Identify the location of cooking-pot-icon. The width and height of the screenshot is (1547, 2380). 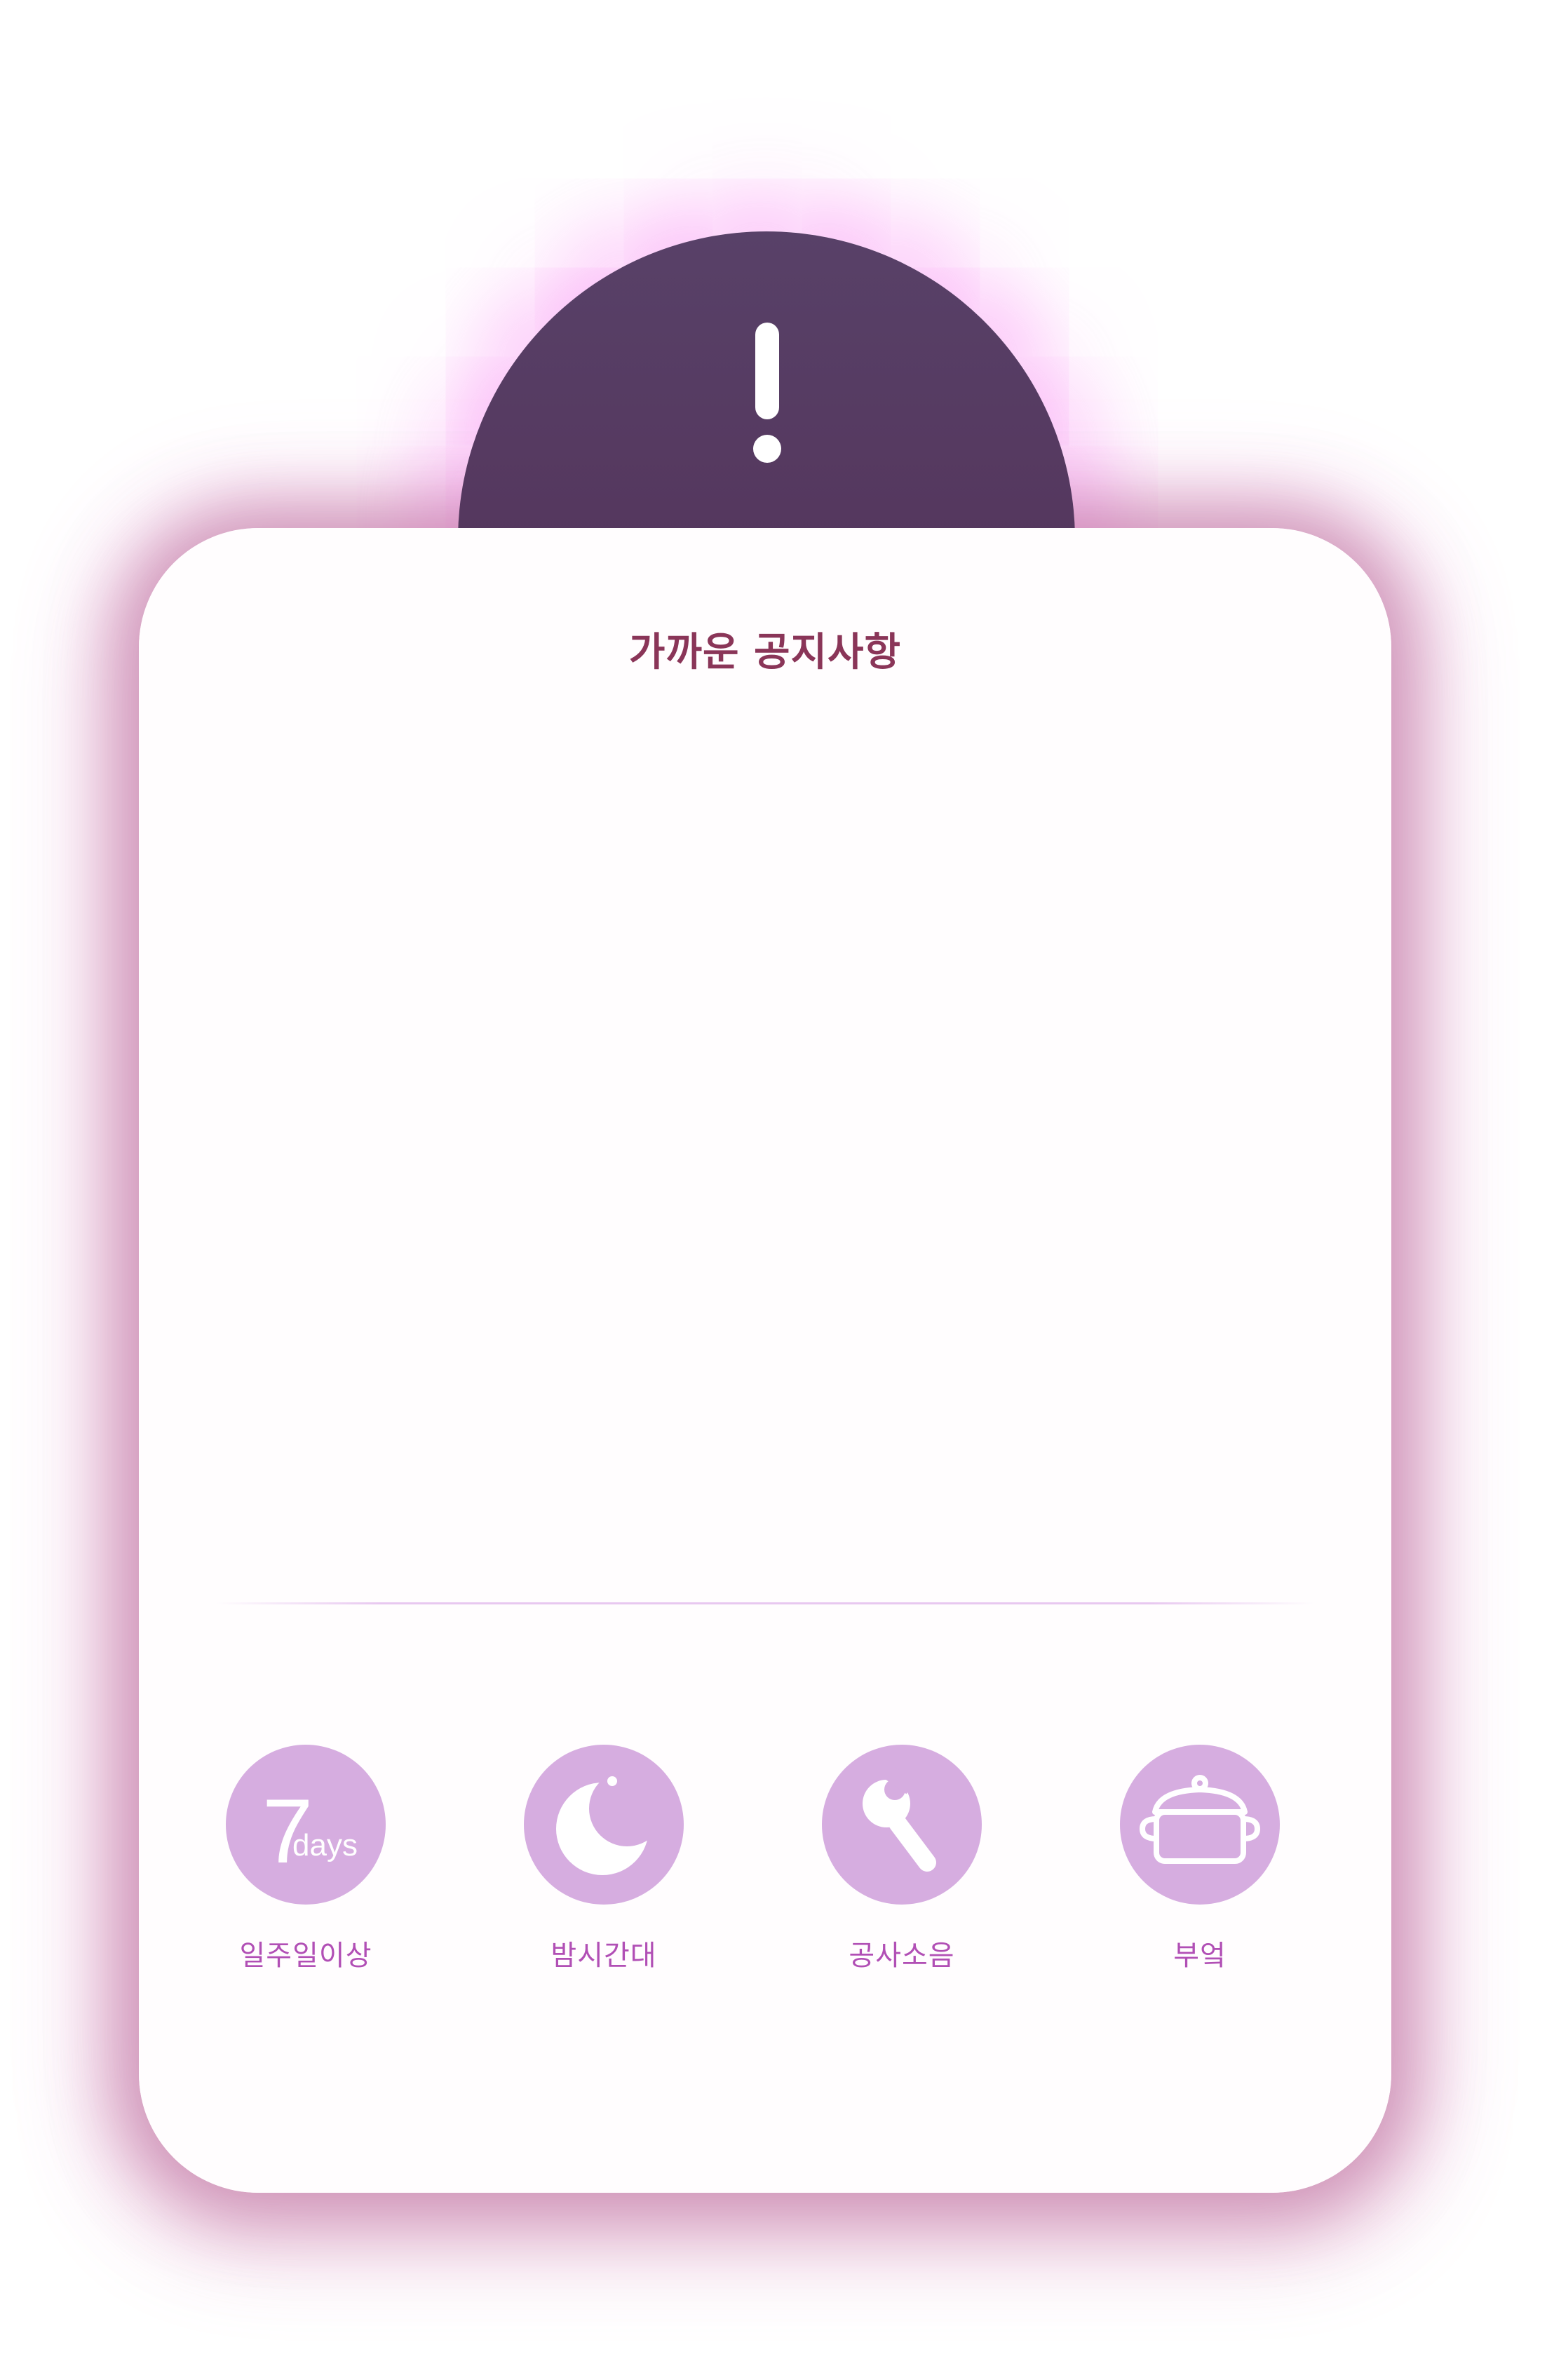
(1200, 1825).